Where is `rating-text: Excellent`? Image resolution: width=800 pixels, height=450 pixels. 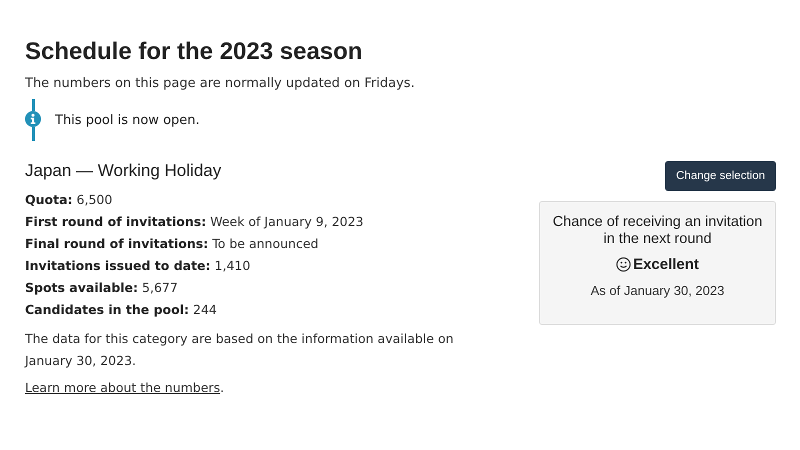 rating-text: Excellent is located at coordinates (666, 264).